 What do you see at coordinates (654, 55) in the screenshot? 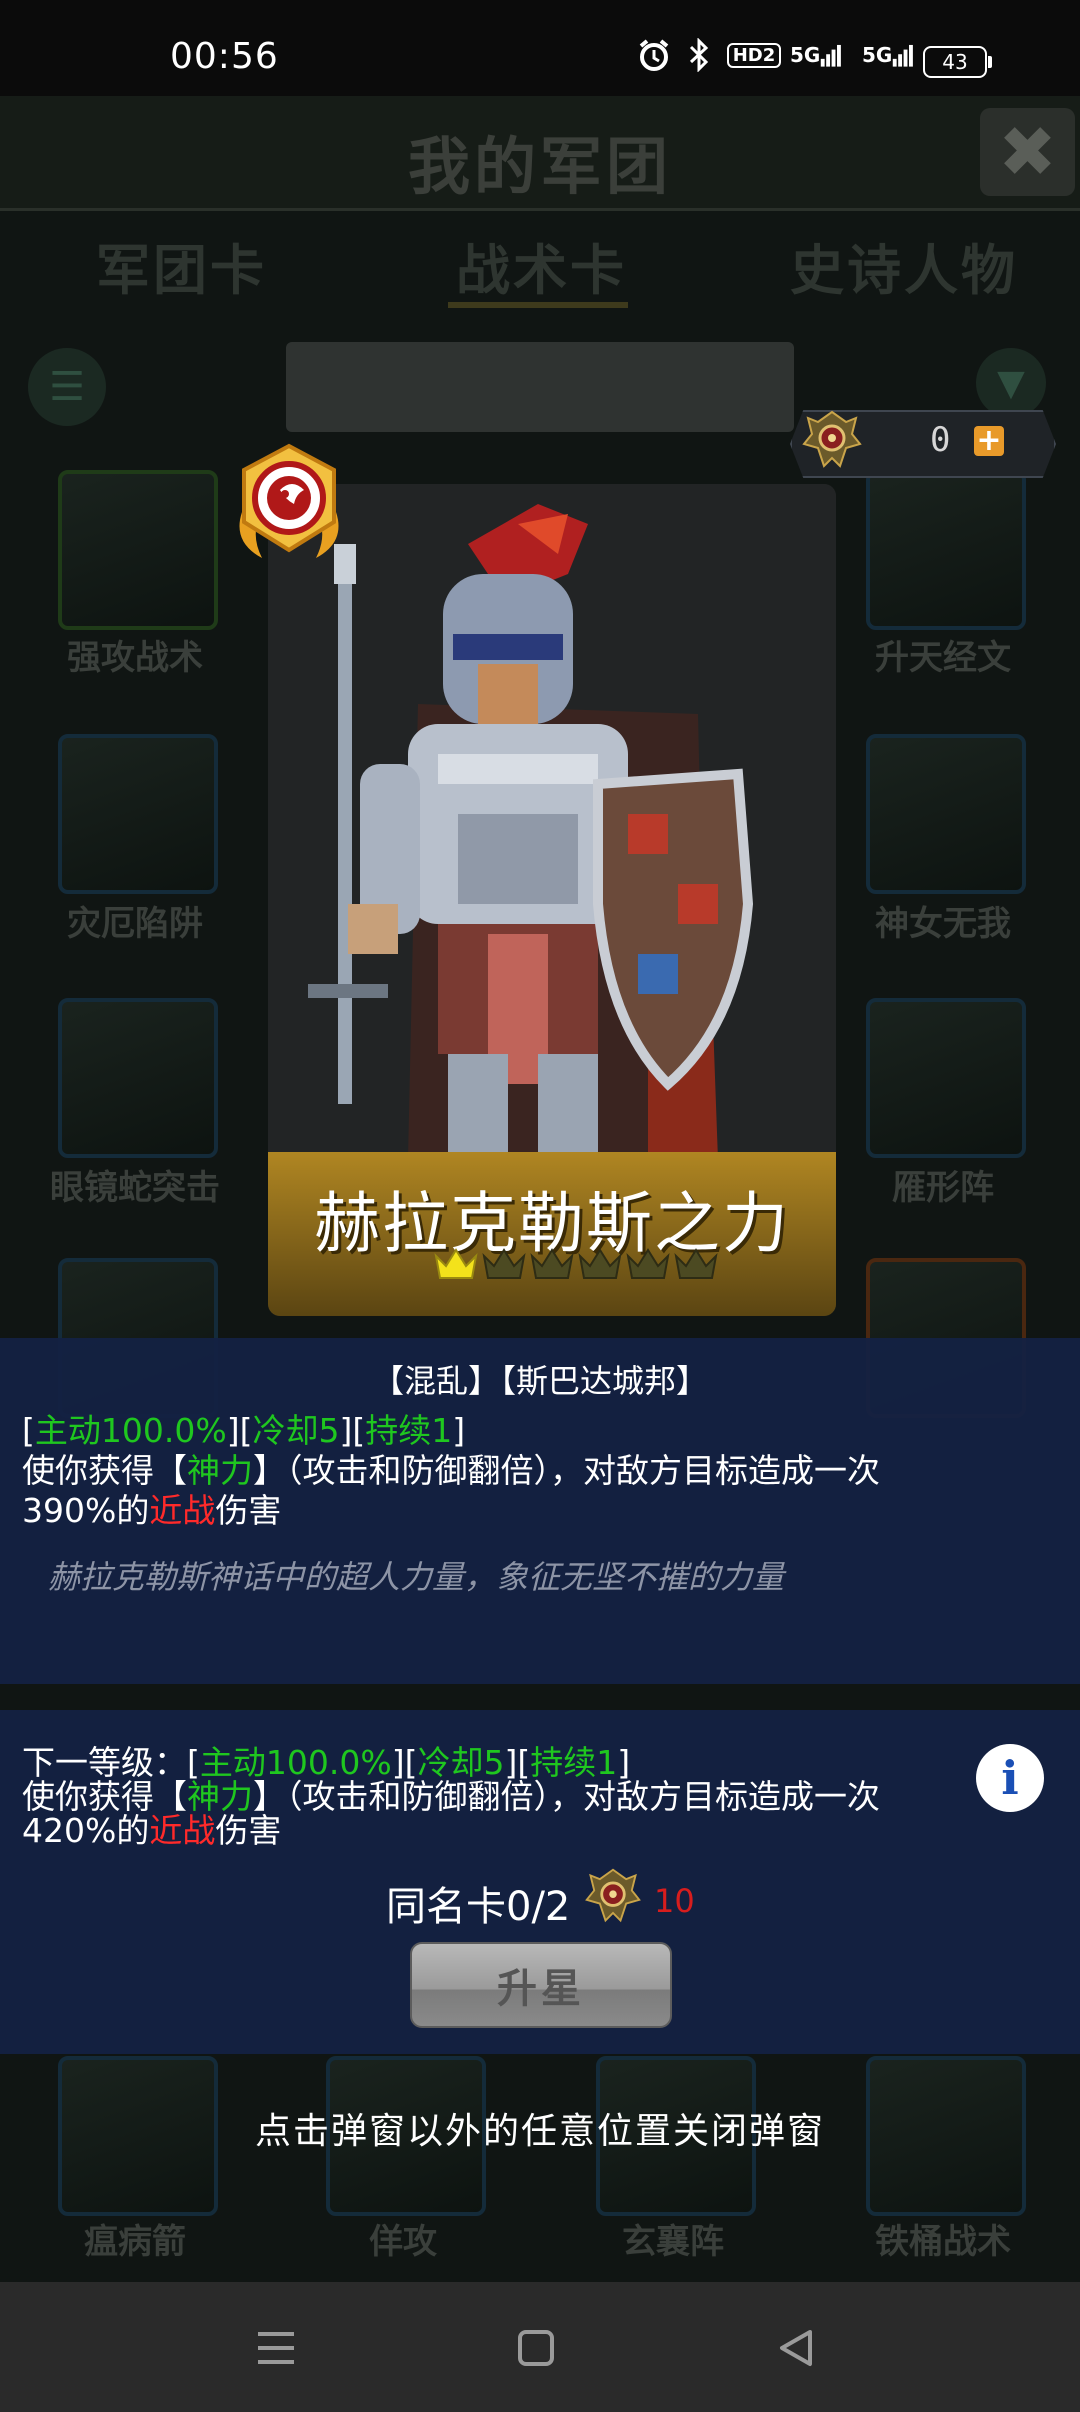
I see `alarm-icon` at bounding box center [654, 55].